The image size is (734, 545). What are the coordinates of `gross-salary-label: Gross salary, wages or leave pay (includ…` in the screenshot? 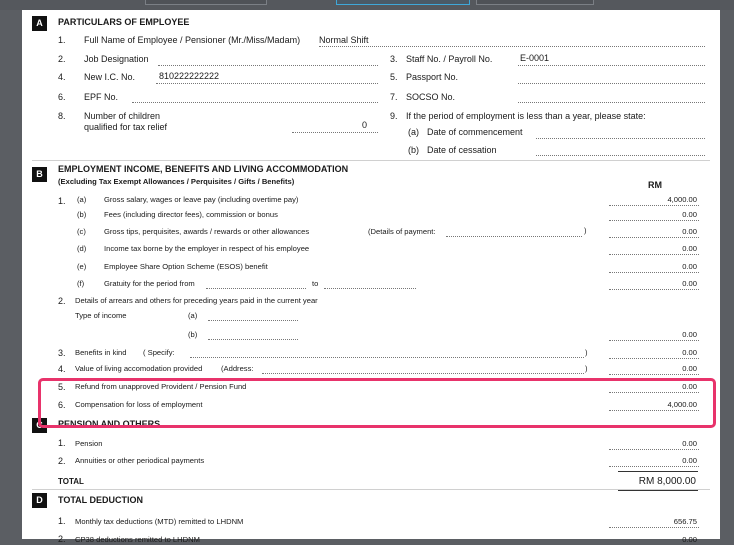 It's located at (201, 199).